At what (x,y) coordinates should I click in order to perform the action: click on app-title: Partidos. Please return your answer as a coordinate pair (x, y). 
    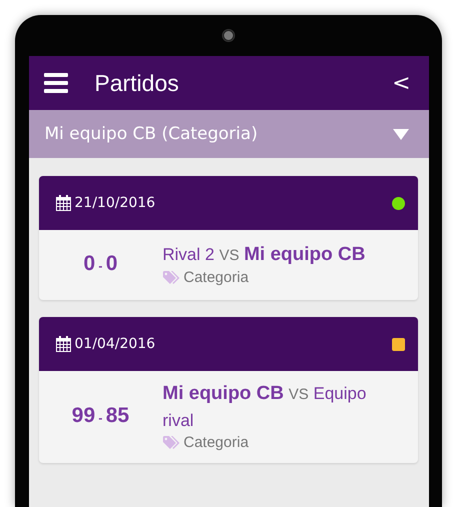
    Looking at the image, I should click on (137, 83).